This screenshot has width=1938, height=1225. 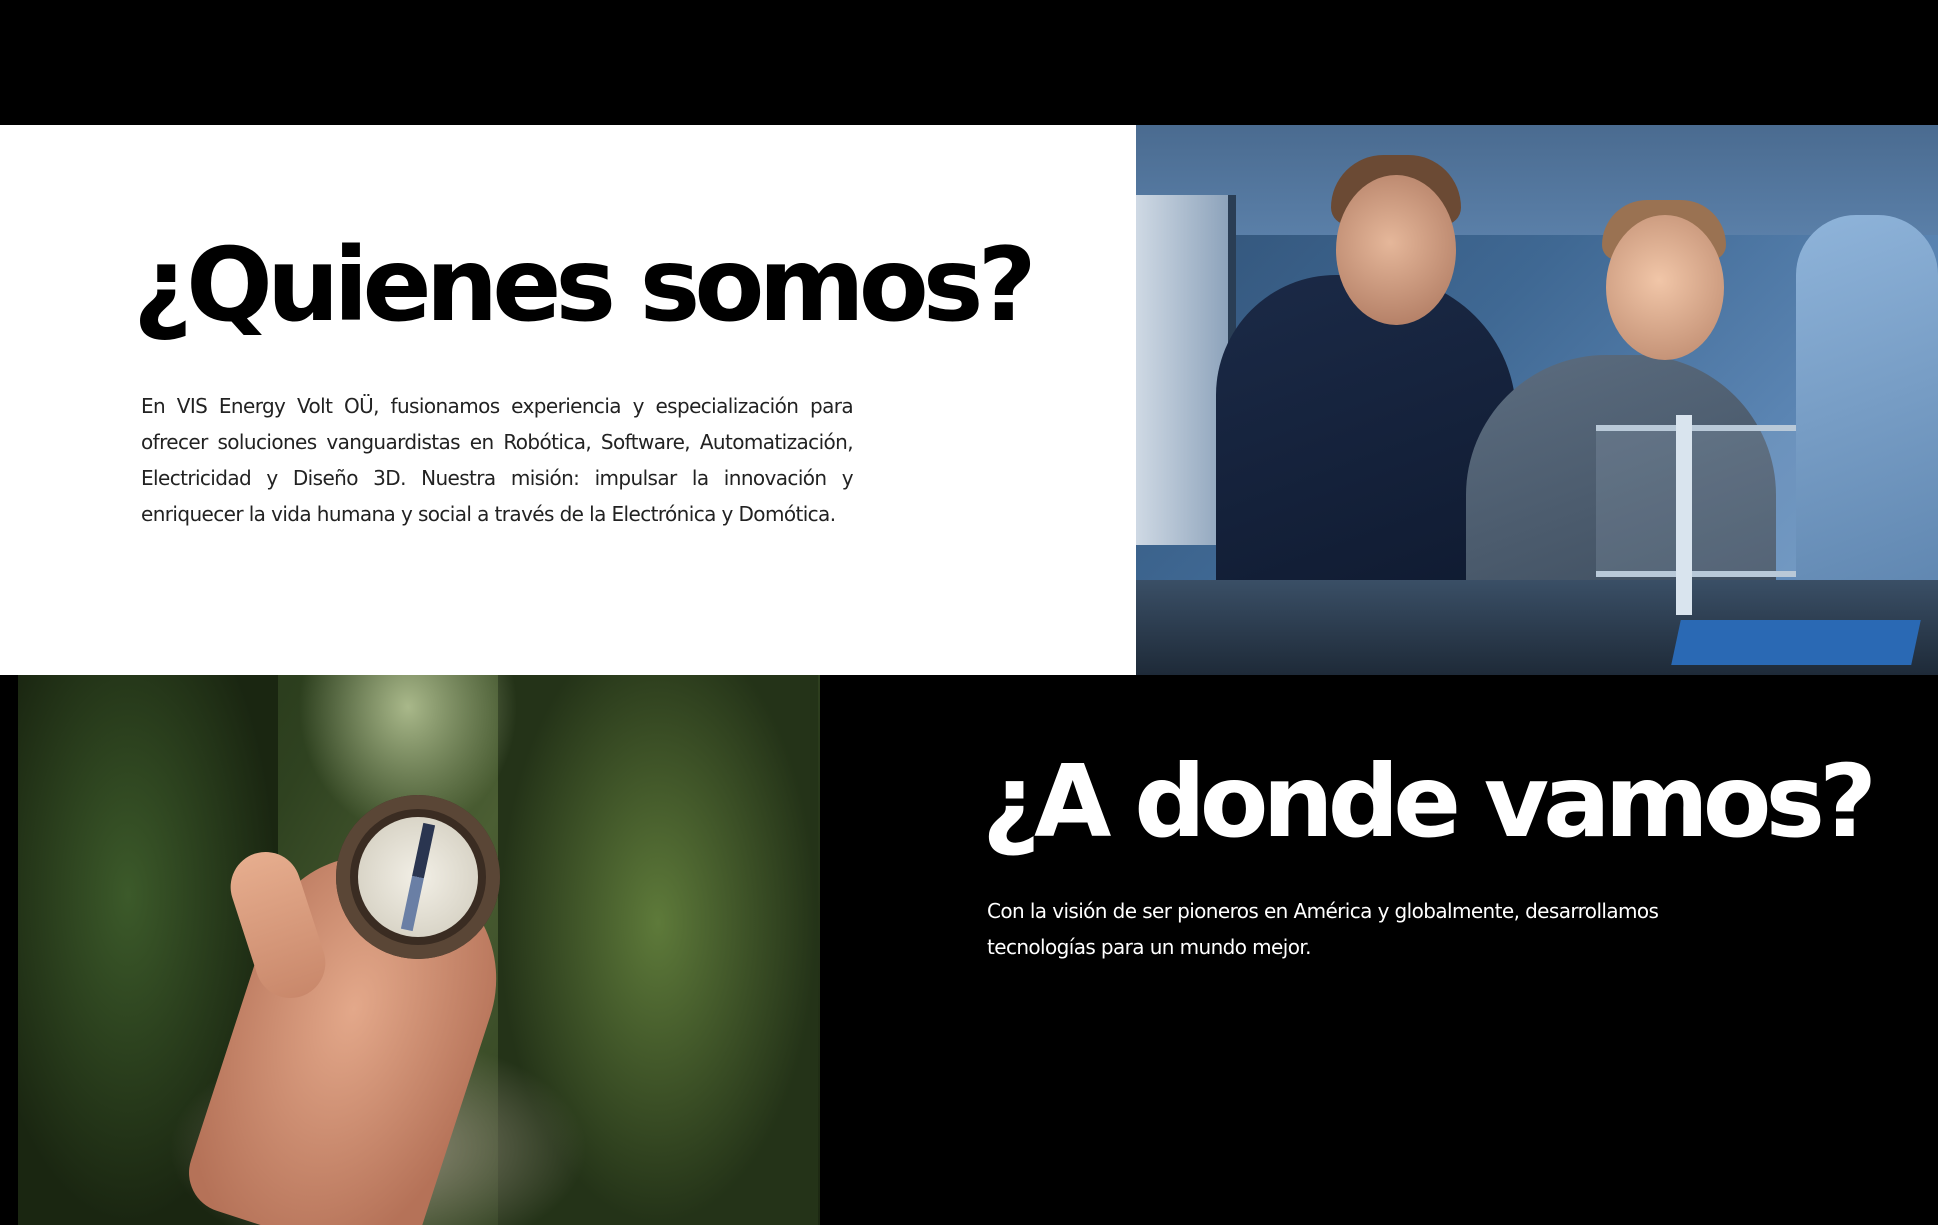 What do you see at coordinates (1696, 501) in the screenshot?
I see `photo-electronic-device` at bounding box center [1696, 501].